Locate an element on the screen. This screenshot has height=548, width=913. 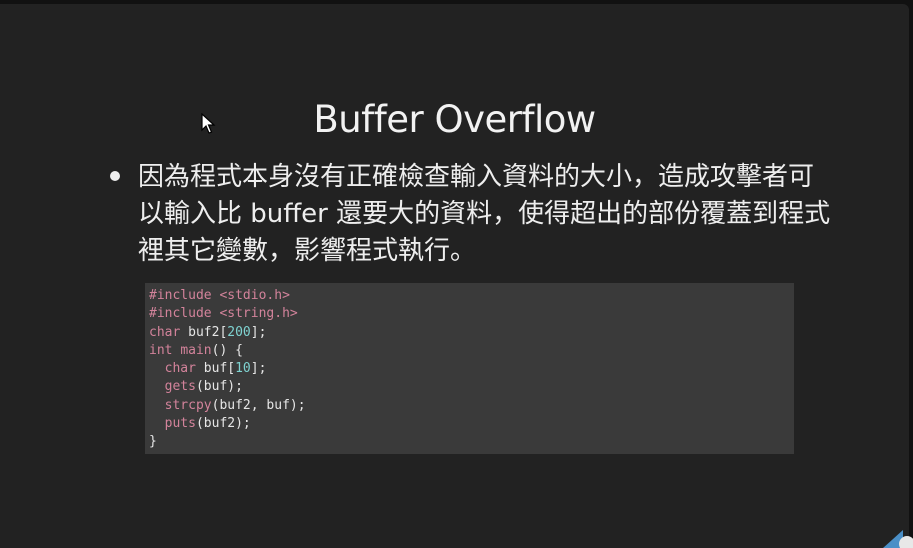
code-token: buf2[ is located at coordinates (204, 332).